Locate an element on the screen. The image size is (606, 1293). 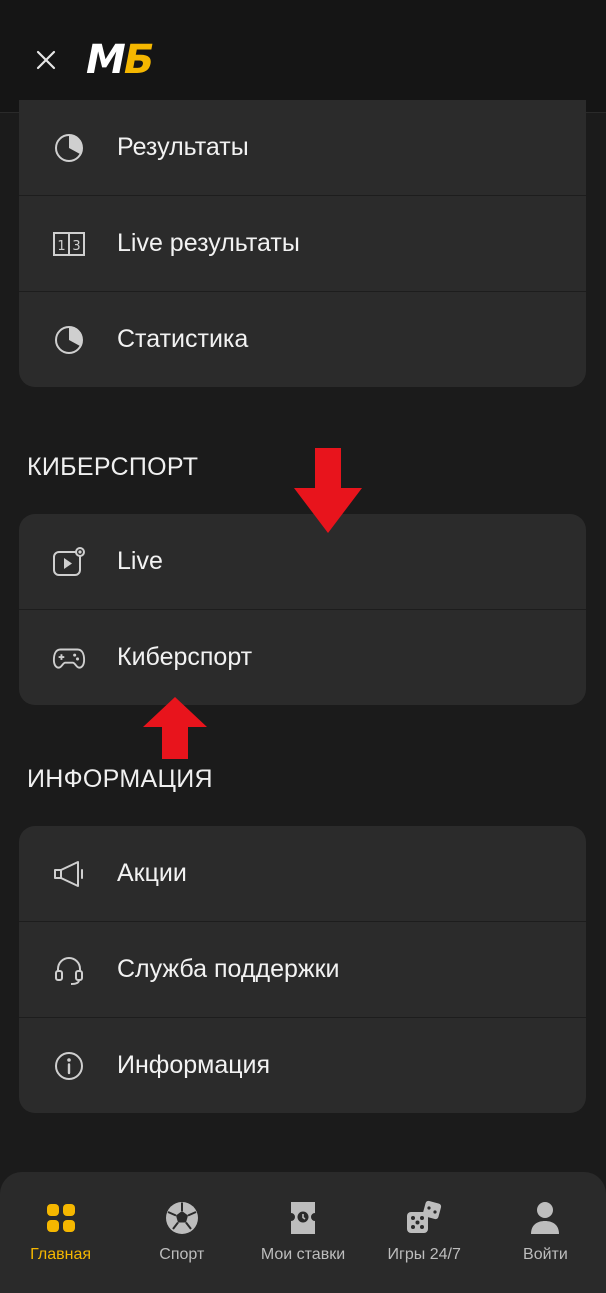
nav-games: Игры 24/7 is located at coordinates (424, 1232).